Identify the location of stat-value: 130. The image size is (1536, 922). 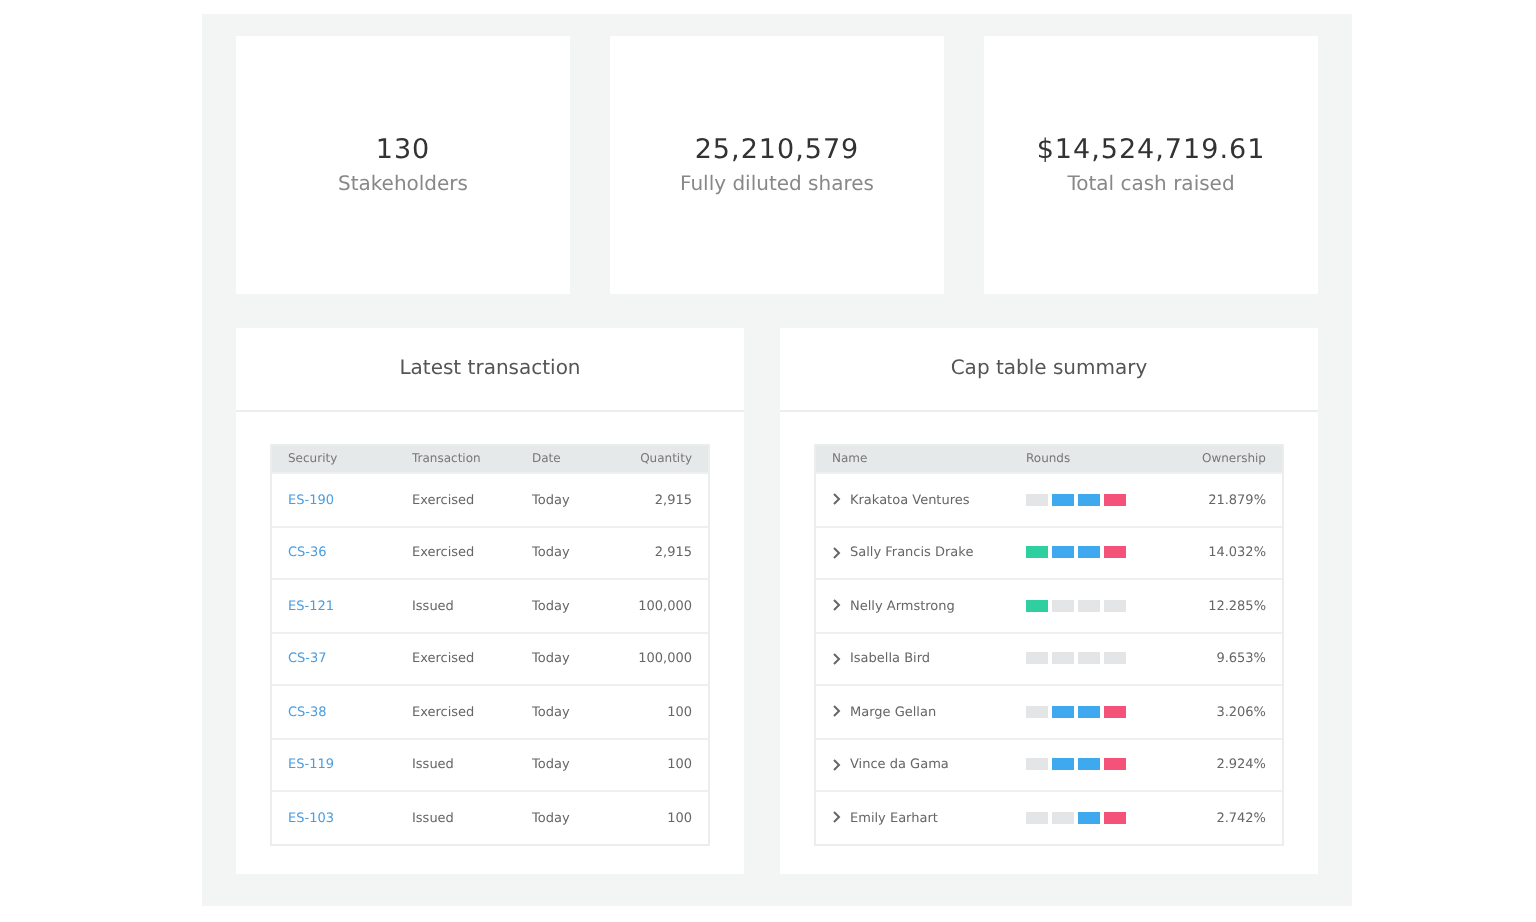
(403, 150).